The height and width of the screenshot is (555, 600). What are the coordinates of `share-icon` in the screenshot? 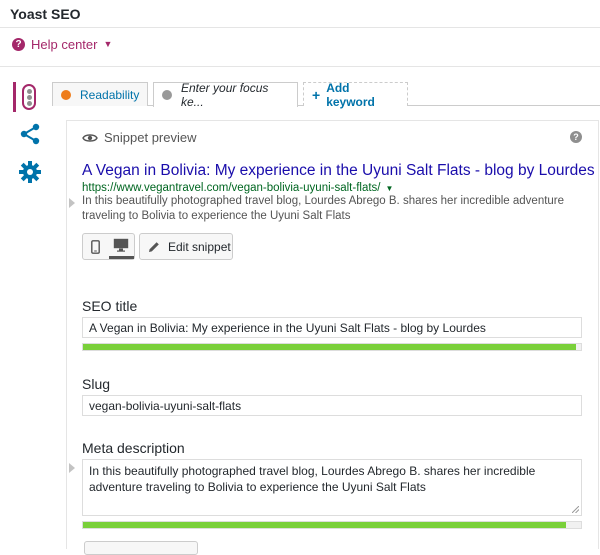 It's located at (30, 134).